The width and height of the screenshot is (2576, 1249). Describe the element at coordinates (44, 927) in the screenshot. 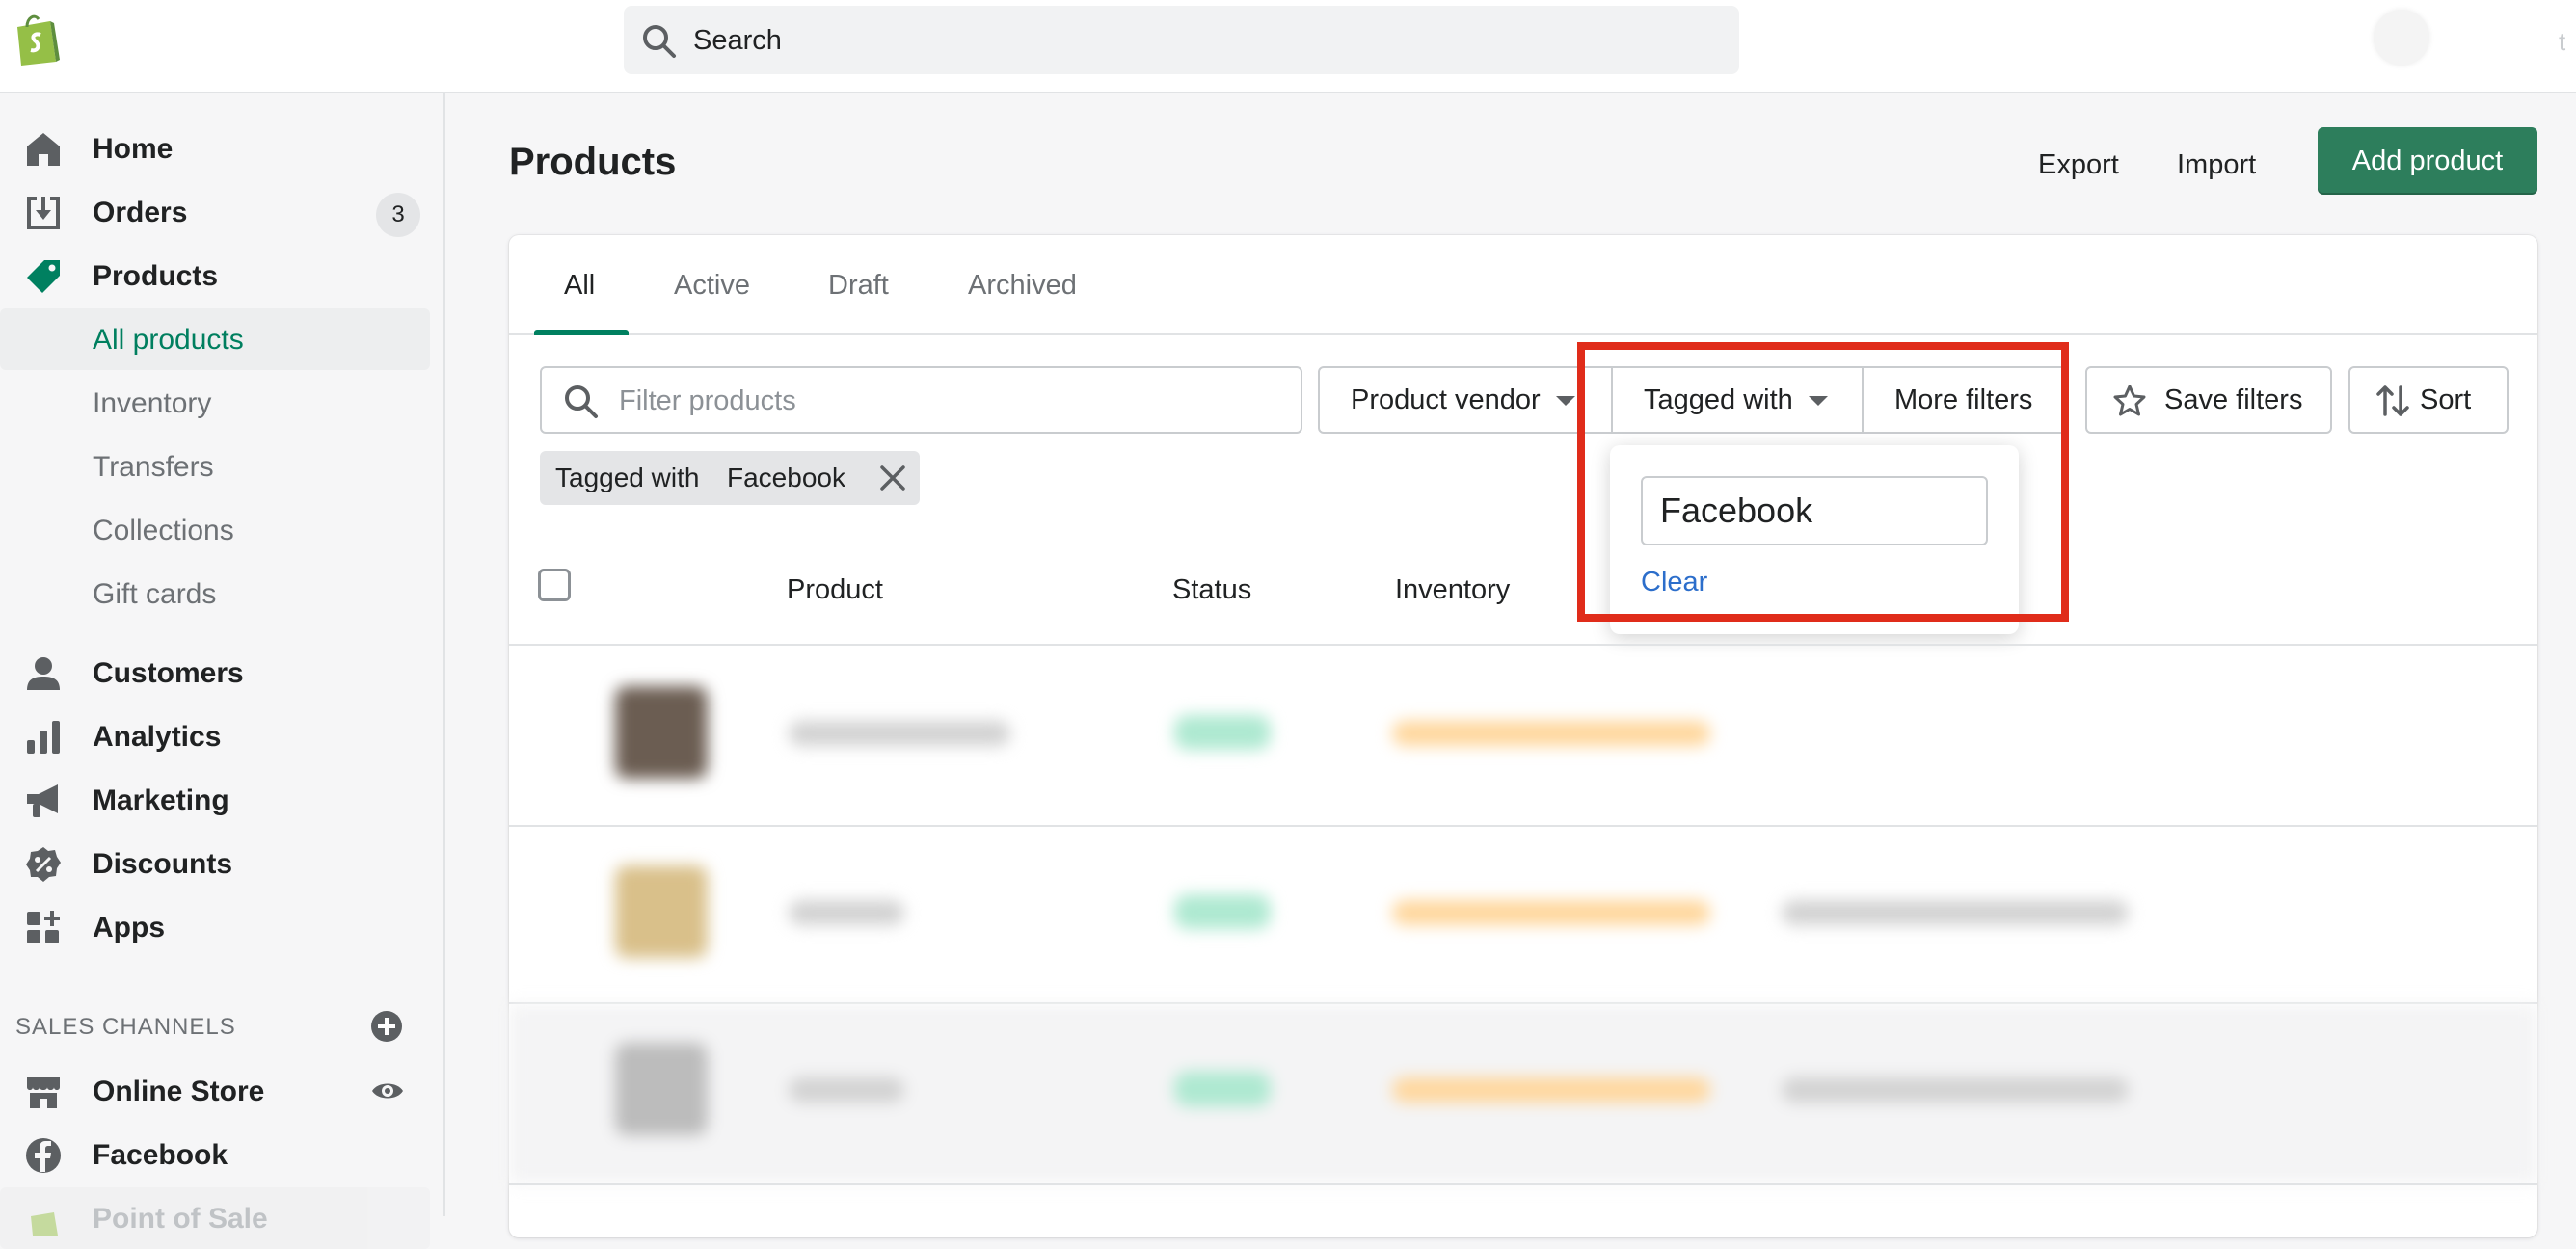

I see `apps-icon` at that location.